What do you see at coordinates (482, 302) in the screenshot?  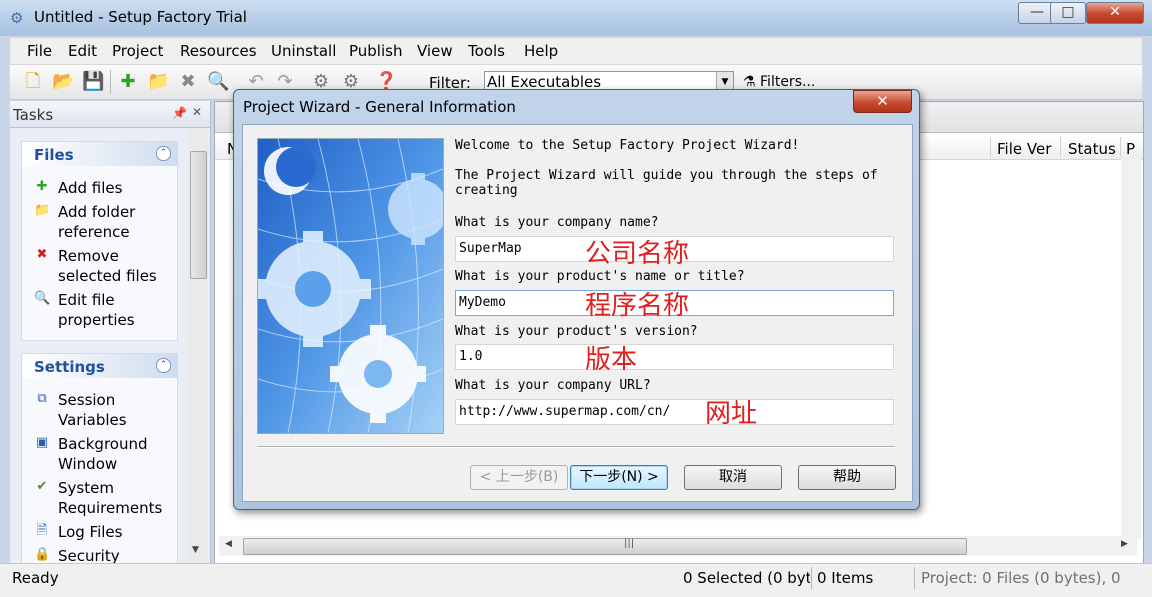 I see `product-name-value: MyDemo` at bounding box center [482, 302].